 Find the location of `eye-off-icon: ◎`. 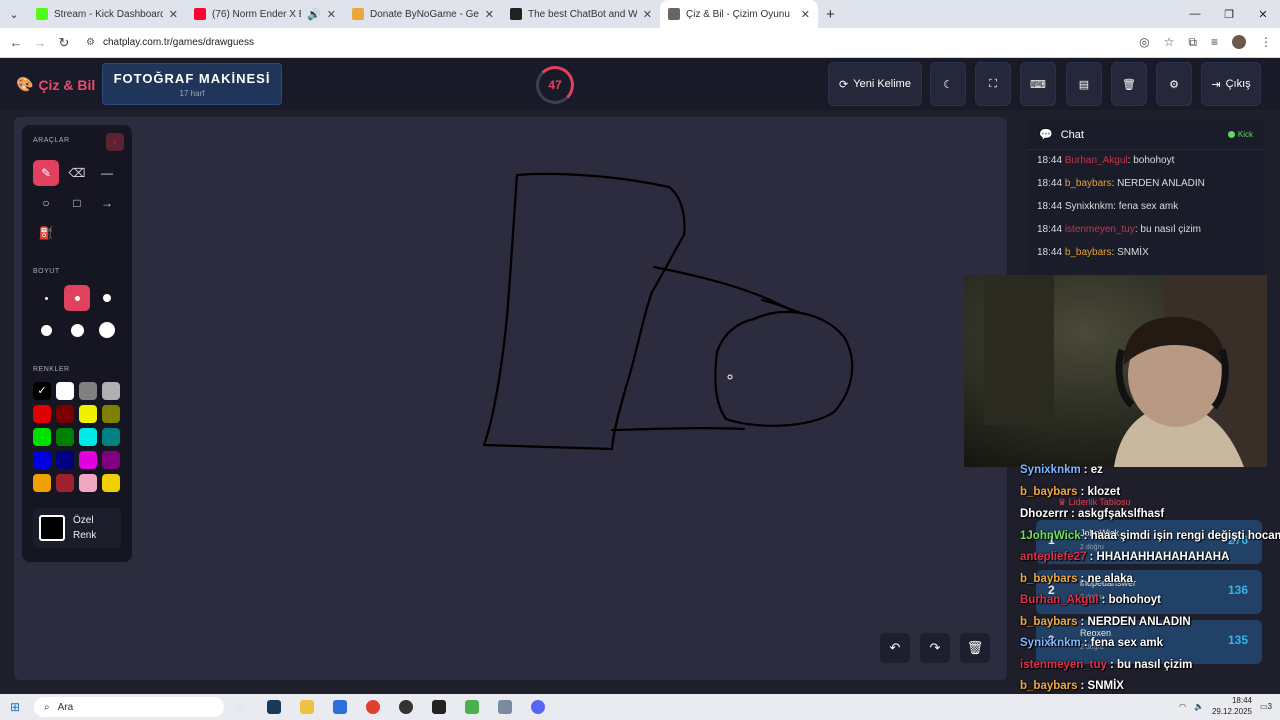

eye-off-icon: ◎ is located at coordinates (1144, 42).